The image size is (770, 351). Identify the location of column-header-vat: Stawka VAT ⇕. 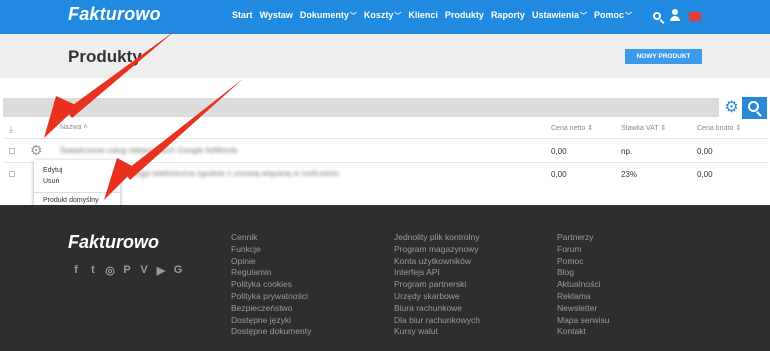
(643, 128).